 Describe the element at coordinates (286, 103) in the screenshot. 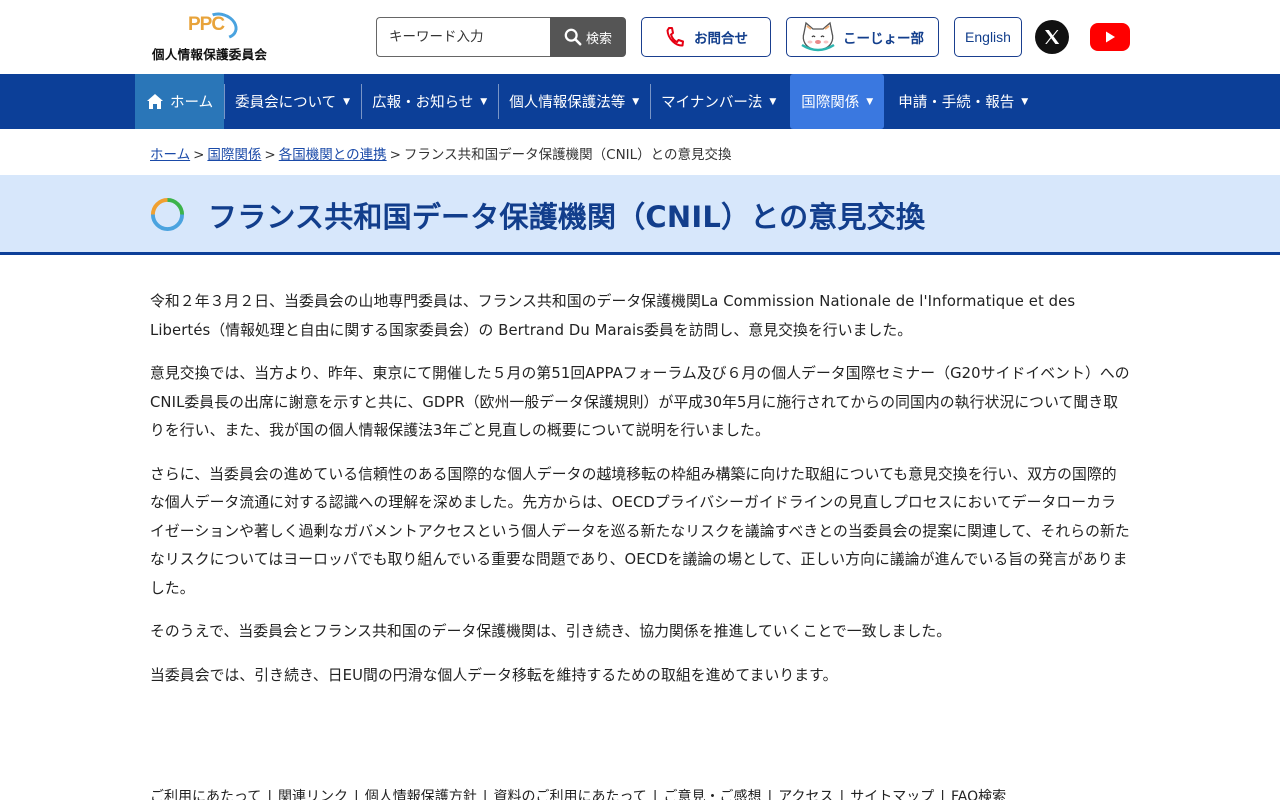

I see `nav-item-label: 委員会について` at that location.